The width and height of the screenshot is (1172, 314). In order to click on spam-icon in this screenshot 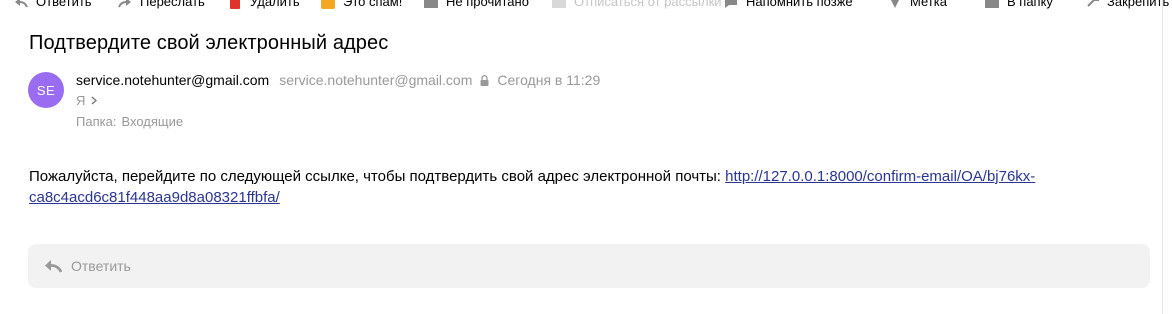, I will do `click(328, 4)`.